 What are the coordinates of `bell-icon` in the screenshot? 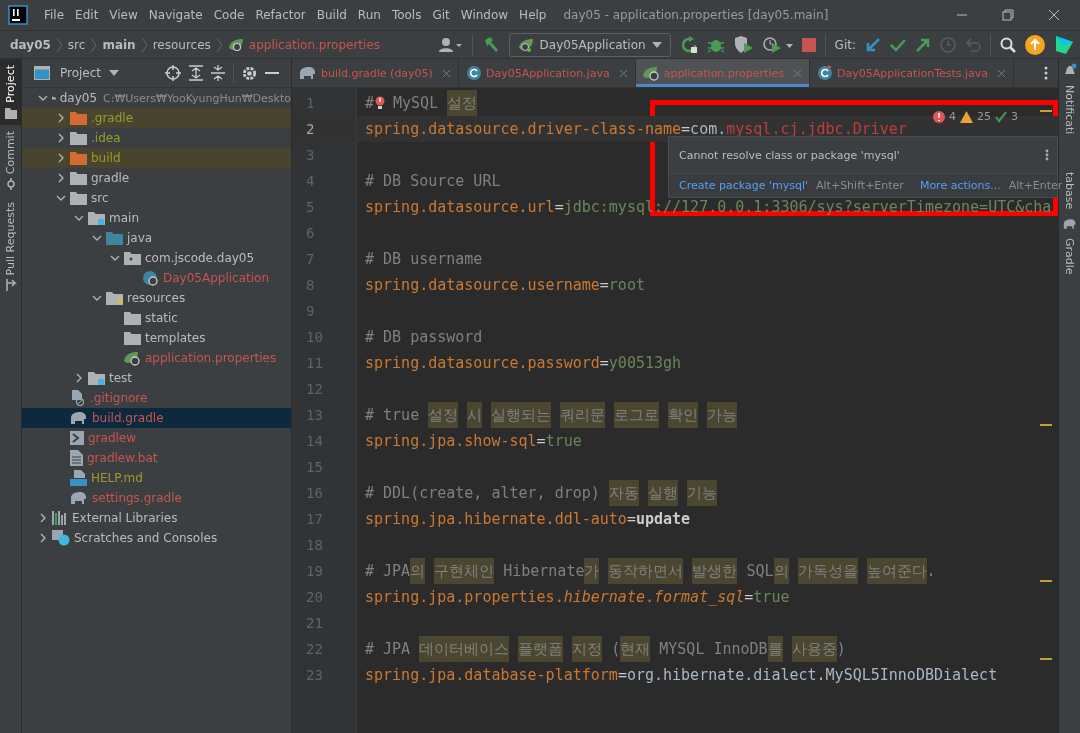 It's located at (1069, 70).